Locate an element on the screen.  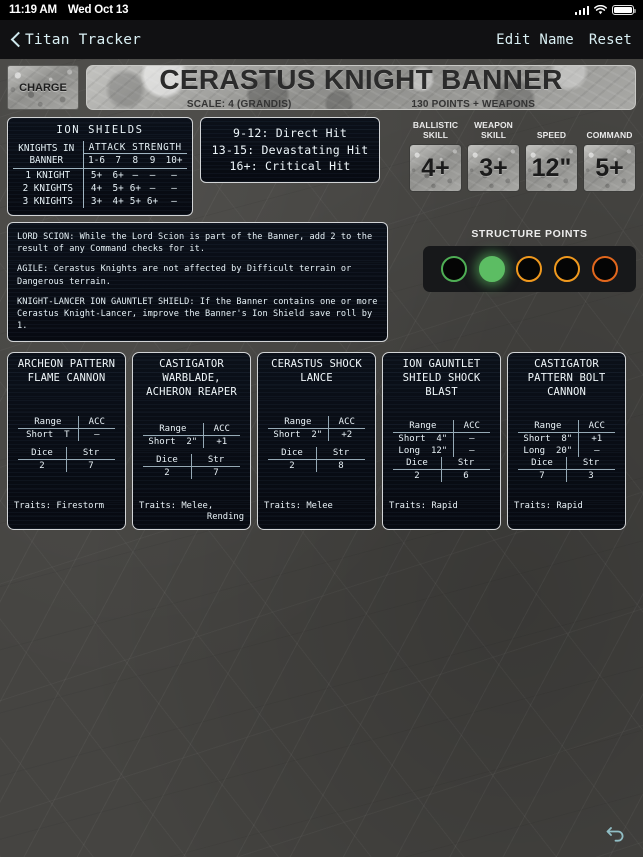
range-cell: Short 2" is located at coordinates (173, 441).